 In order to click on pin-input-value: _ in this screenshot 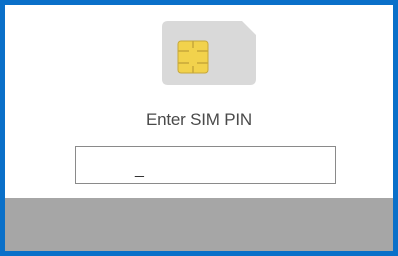, I will do `click(139, 169)`.